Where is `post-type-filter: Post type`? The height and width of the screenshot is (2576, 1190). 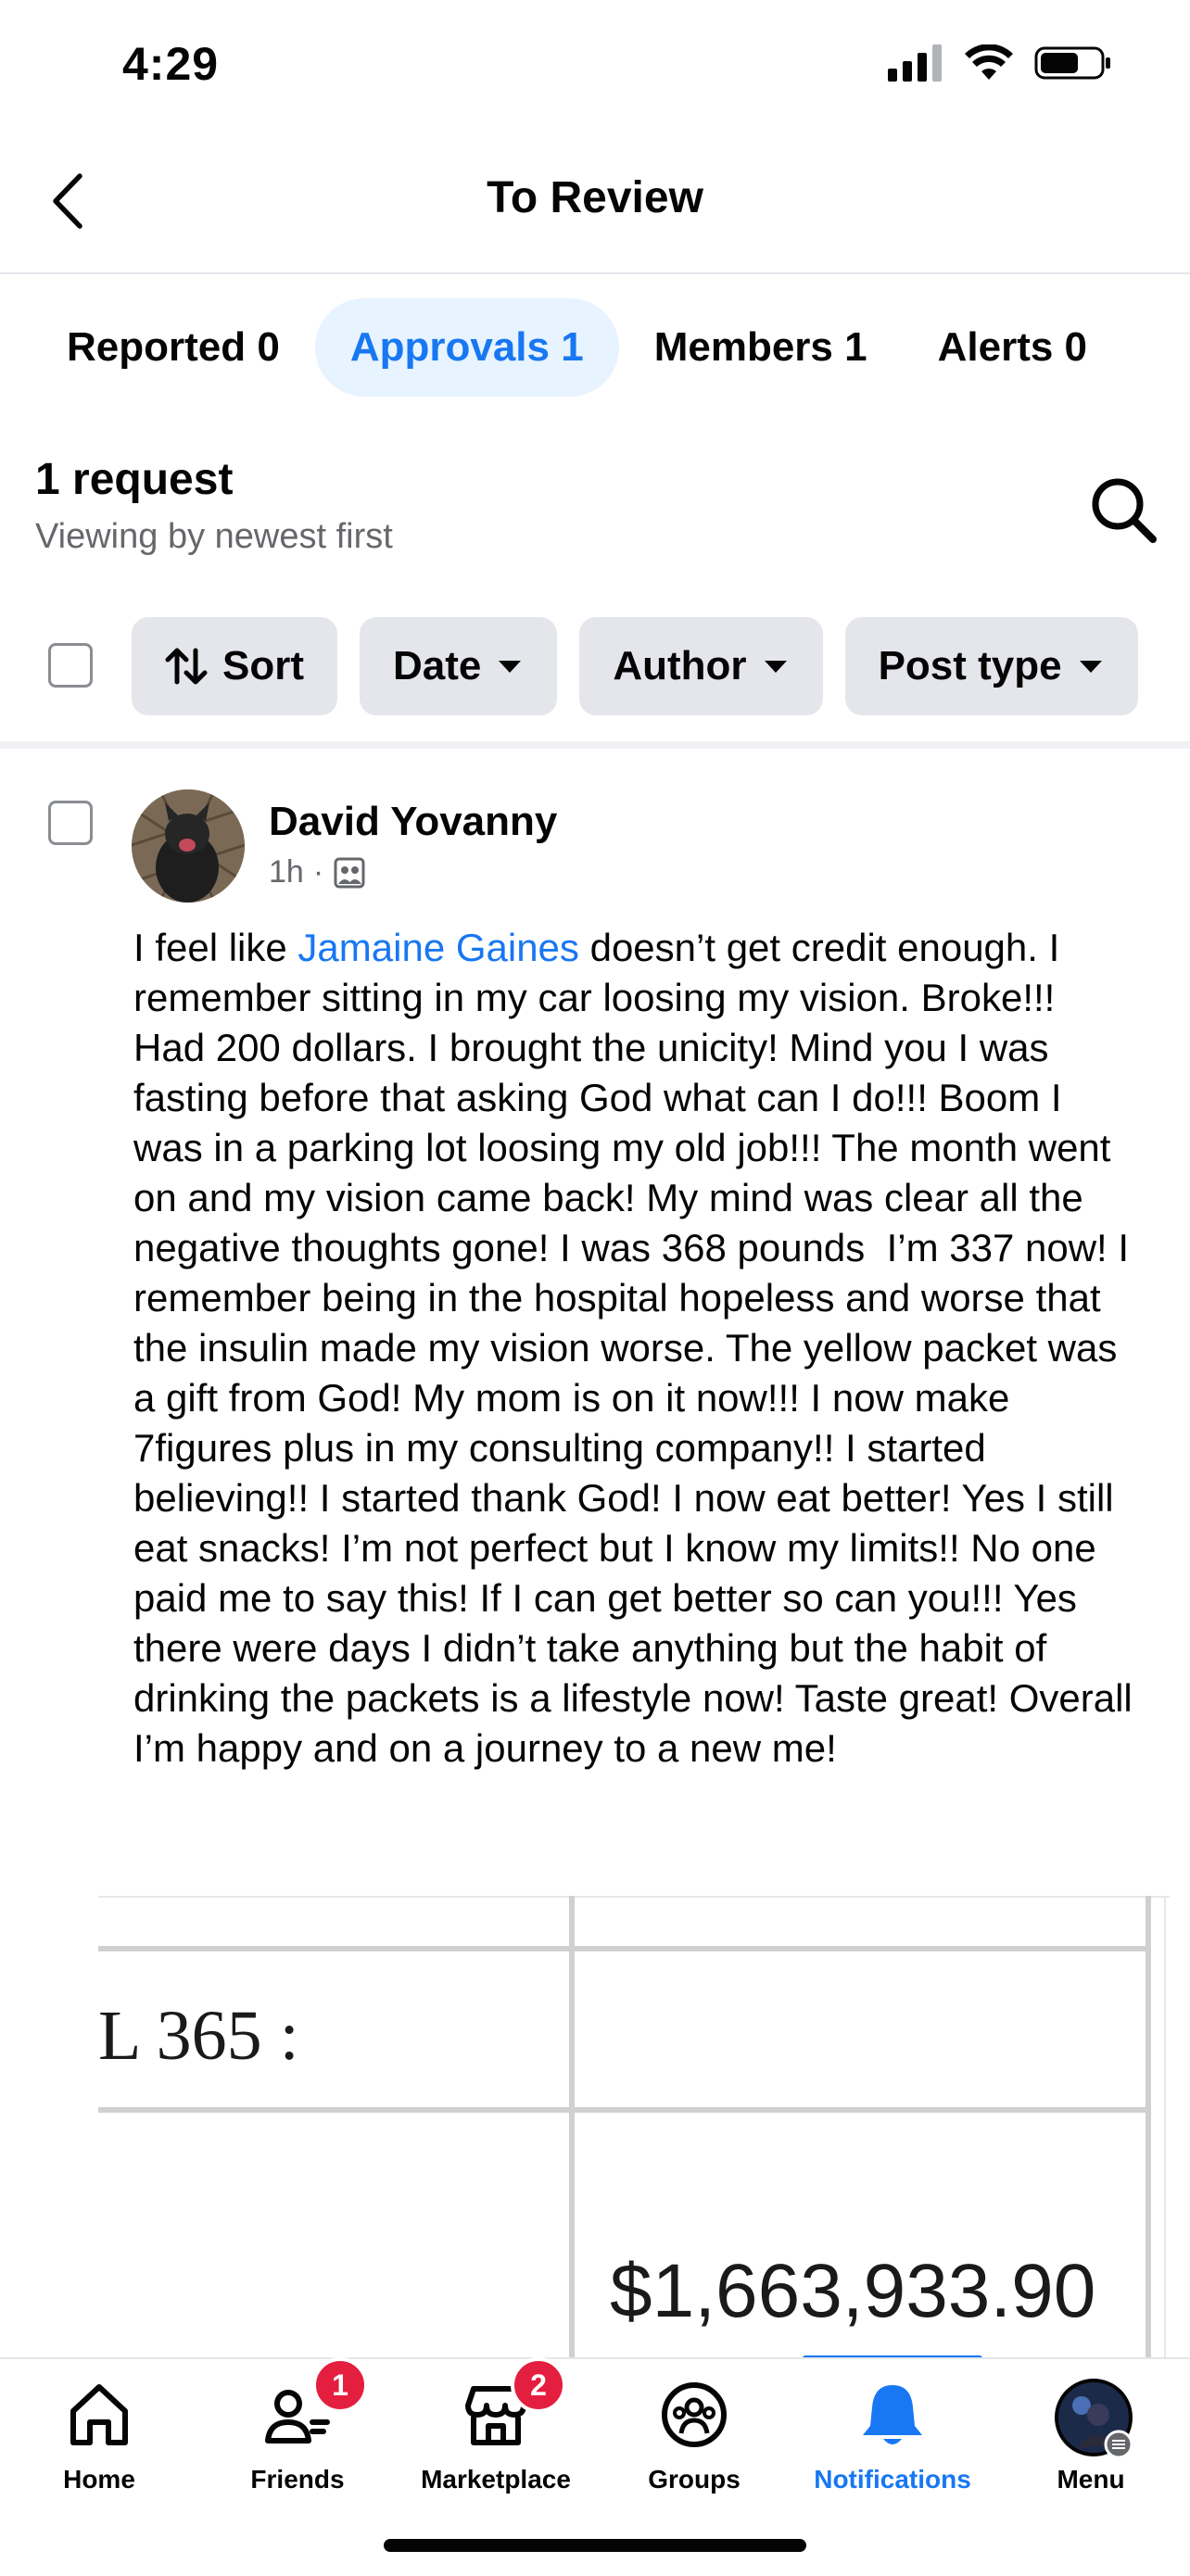
post-type-filter: Post type is located at coordinates (991, 666).